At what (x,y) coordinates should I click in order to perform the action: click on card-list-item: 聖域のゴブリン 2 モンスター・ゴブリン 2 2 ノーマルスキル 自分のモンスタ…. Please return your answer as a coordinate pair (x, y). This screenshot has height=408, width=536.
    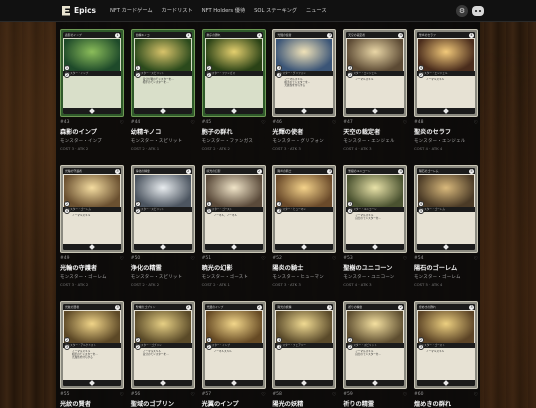
    Looking at the image, I should click on (162, 354).